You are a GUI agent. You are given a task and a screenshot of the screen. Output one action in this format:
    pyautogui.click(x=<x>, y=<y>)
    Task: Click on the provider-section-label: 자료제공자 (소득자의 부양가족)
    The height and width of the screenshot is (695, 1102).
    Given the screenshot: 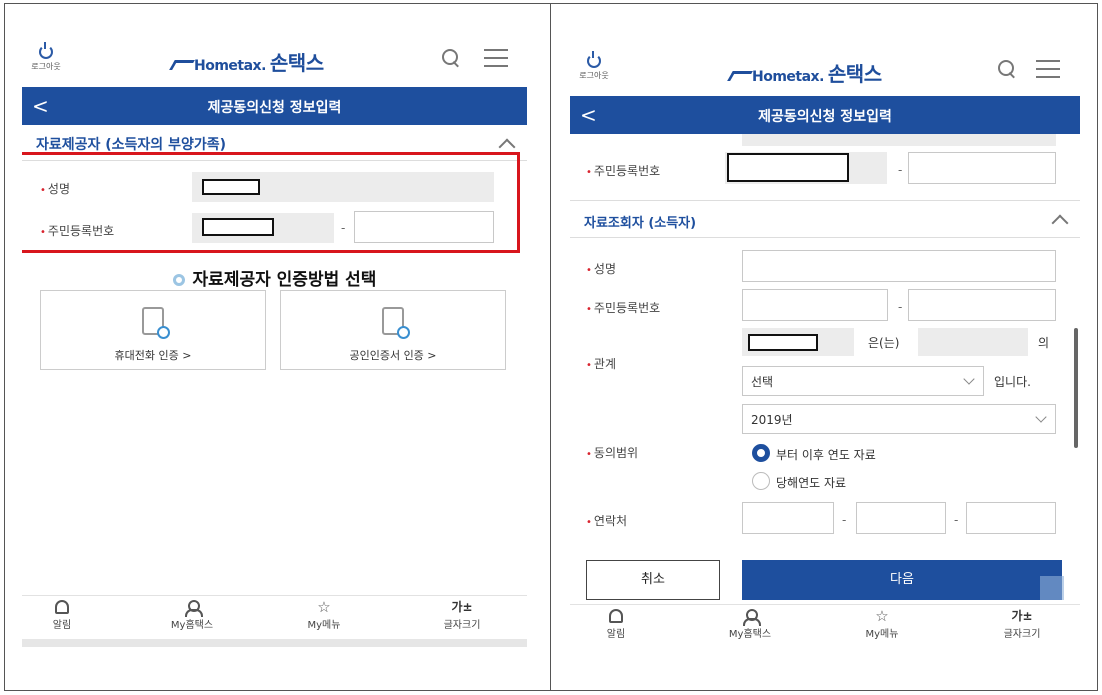 What is the action you would take?
    pyautogui.click(x=131, y=145)
    